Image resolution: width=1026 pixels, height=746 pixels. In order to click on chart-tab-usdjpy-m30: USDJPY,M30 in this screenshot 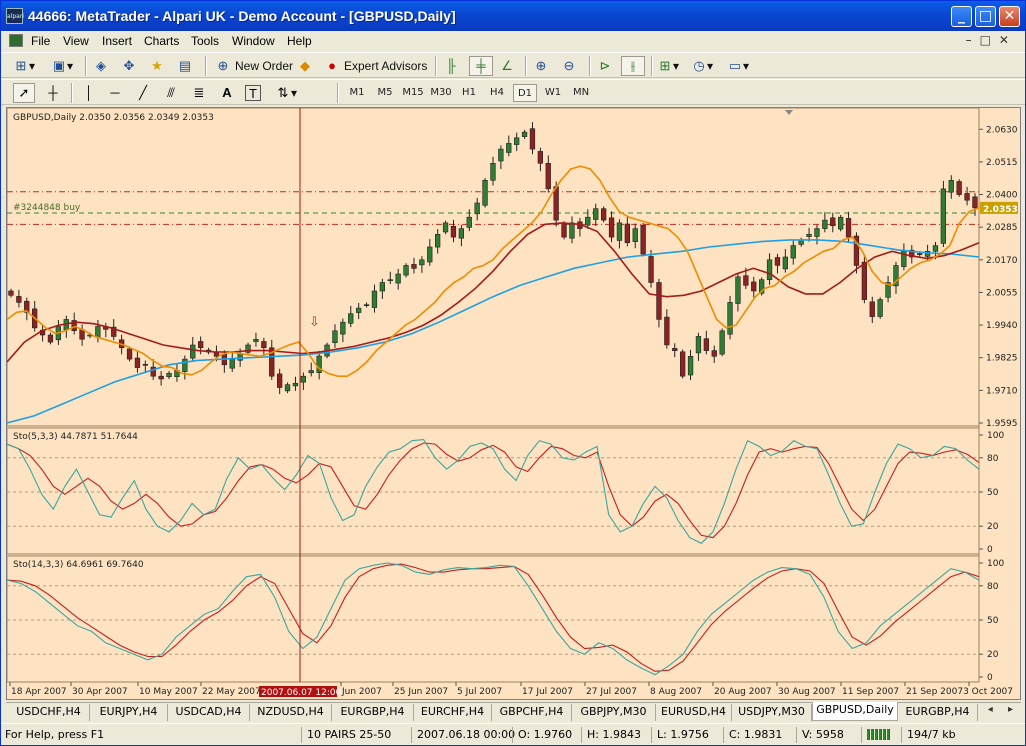, I will do `click(772, 712)`.